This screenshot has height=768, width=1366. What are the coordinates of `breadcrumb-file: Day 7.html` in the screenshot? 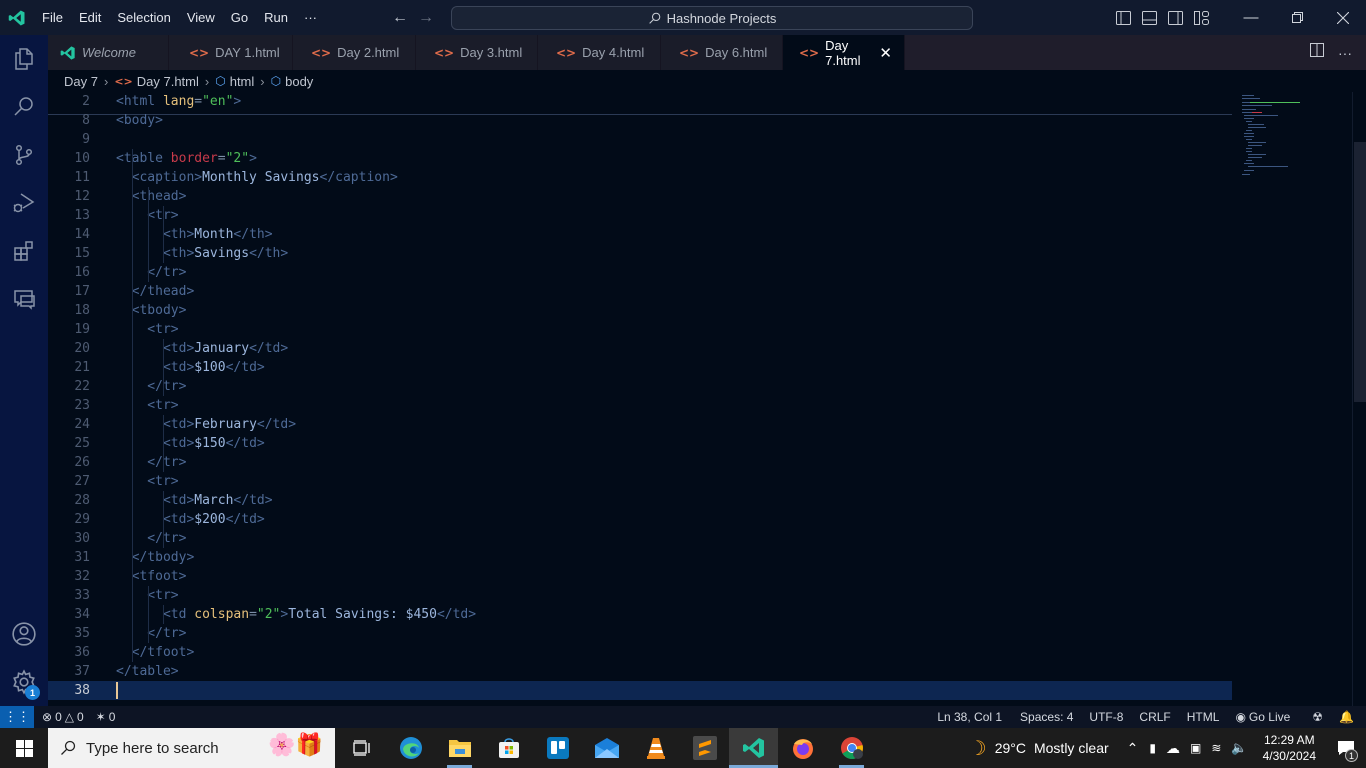 It's located at (168, 81).